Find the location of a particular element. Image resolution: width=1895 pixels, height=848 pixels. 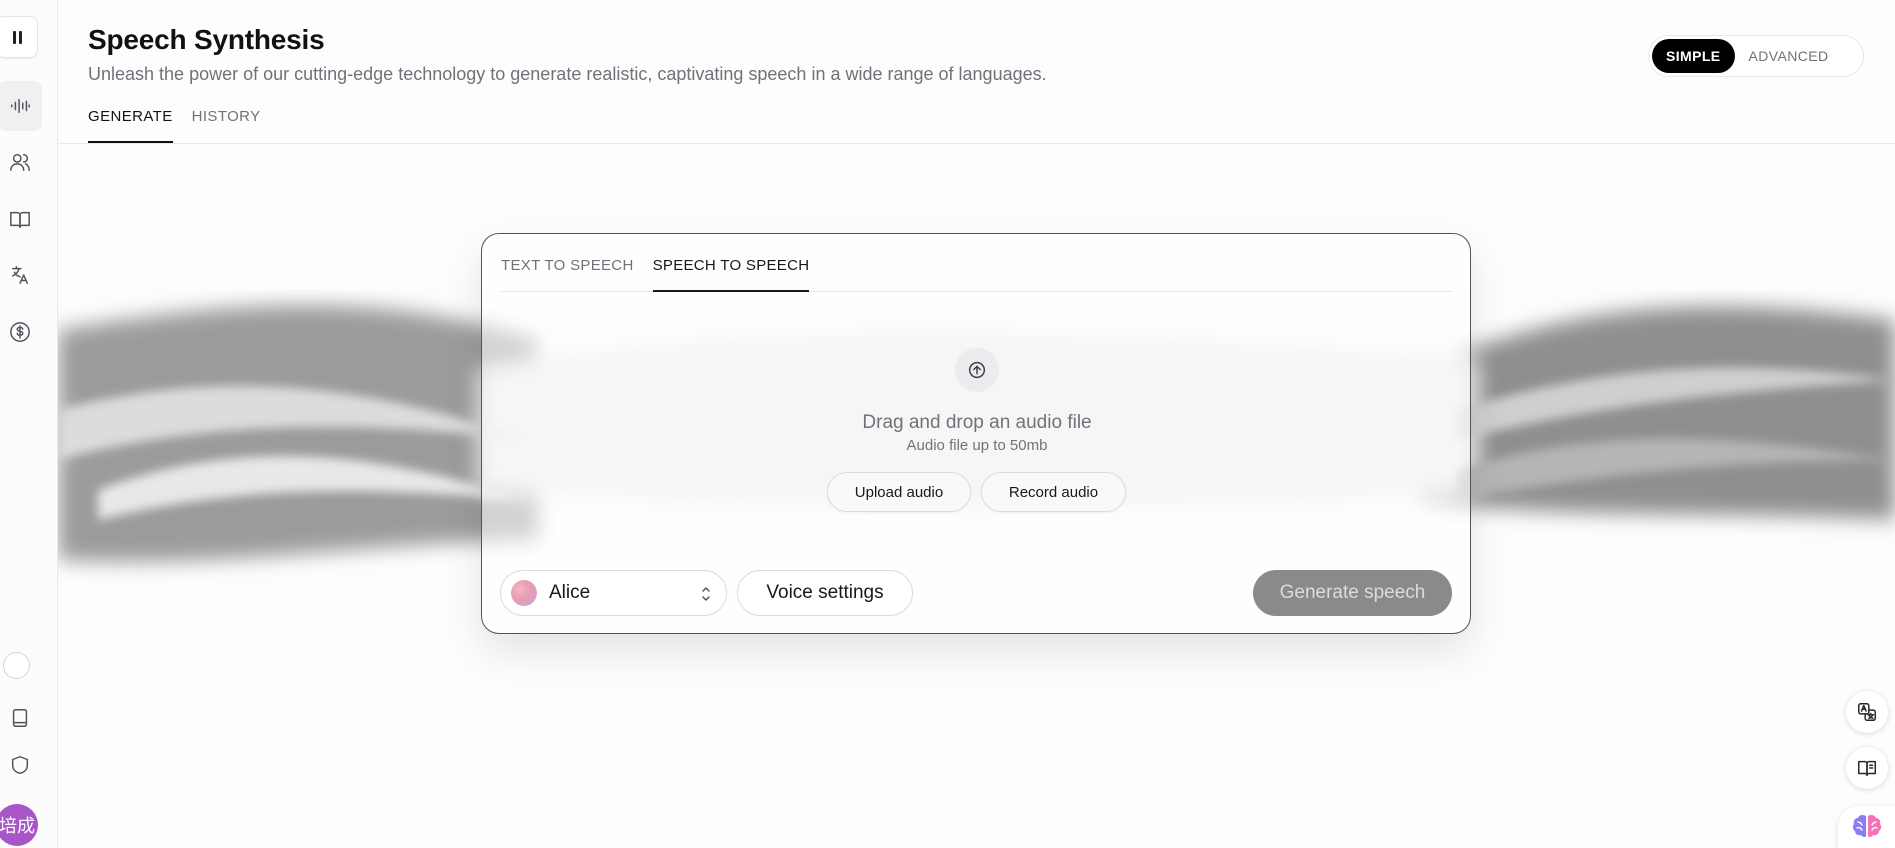

mode-advanced-option: ADVANCED is located at coordinates (1789, 56).